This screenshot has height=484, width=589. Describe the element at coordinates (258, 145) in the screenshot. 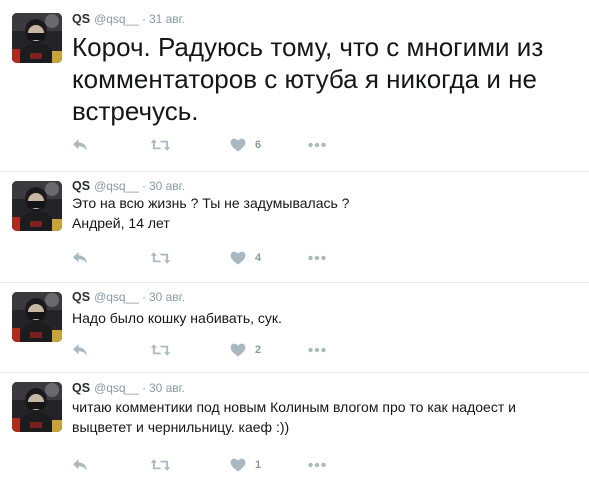

I see `like-count: 6` at that location.